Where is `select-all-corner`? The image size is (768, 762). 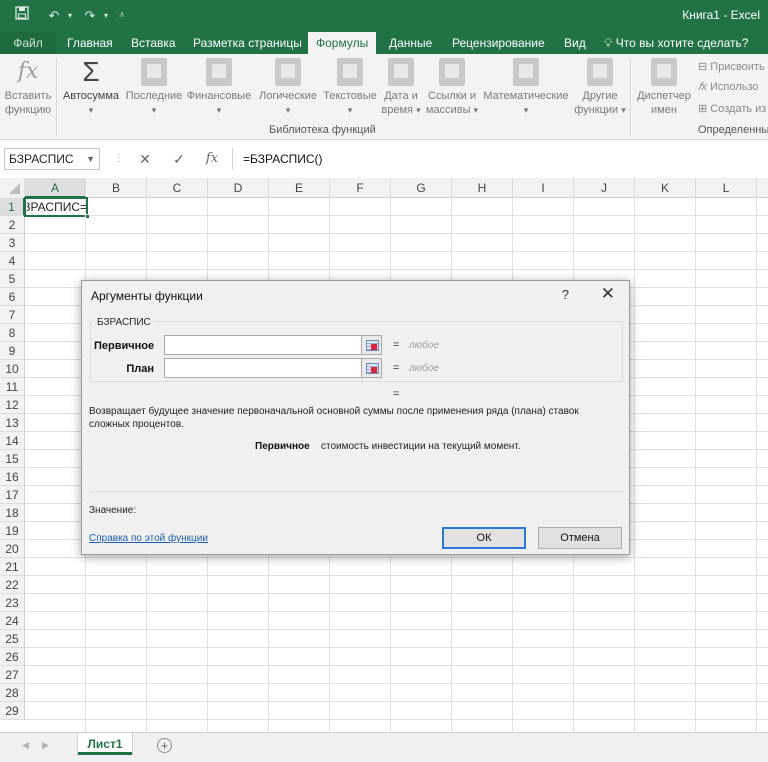 select-all-corner is located at coordinates (12, 188).